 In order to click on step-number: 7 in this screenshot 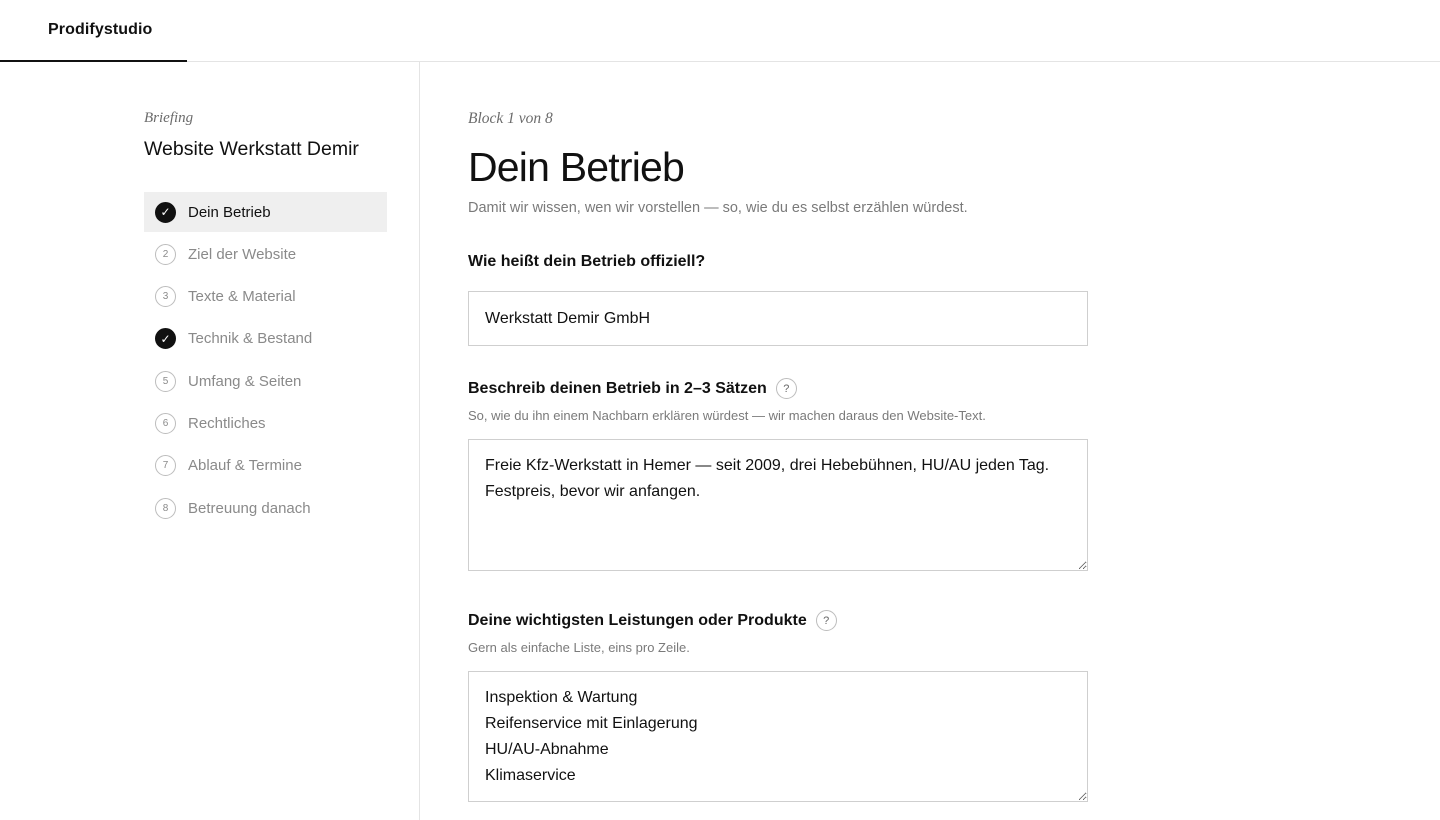, I will do `click(165, 466)`.